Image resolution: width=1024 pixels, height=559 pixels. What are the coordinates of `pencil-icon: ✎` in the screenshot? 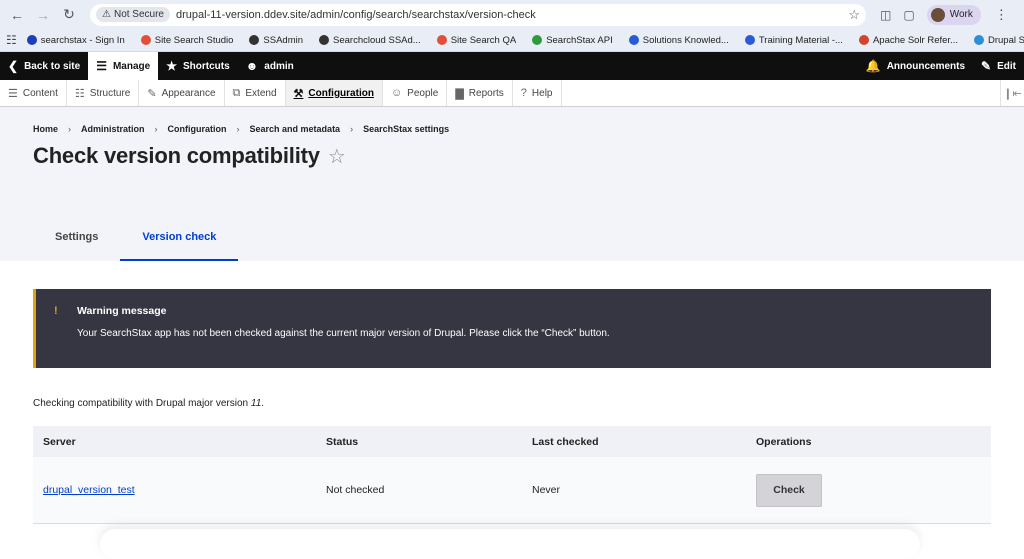 It's located at (986, 66).